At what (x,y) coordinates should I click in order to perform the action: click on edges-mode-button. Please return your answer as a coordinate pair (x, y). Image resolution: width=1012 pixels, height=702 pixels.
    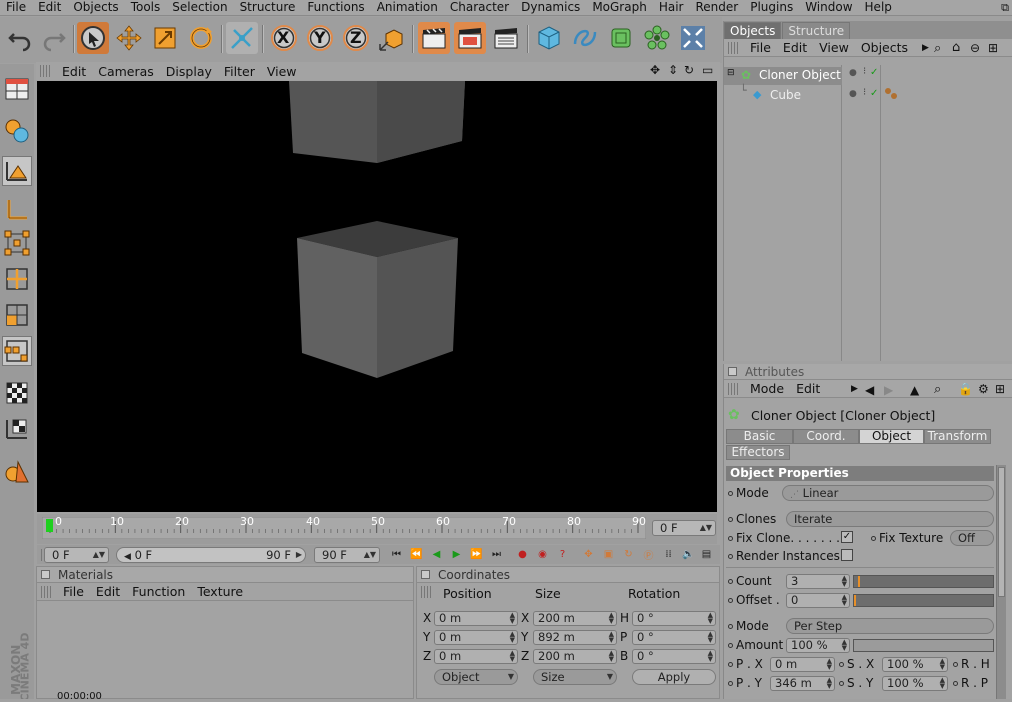
    Looking at the image, I should click on (17, 279).